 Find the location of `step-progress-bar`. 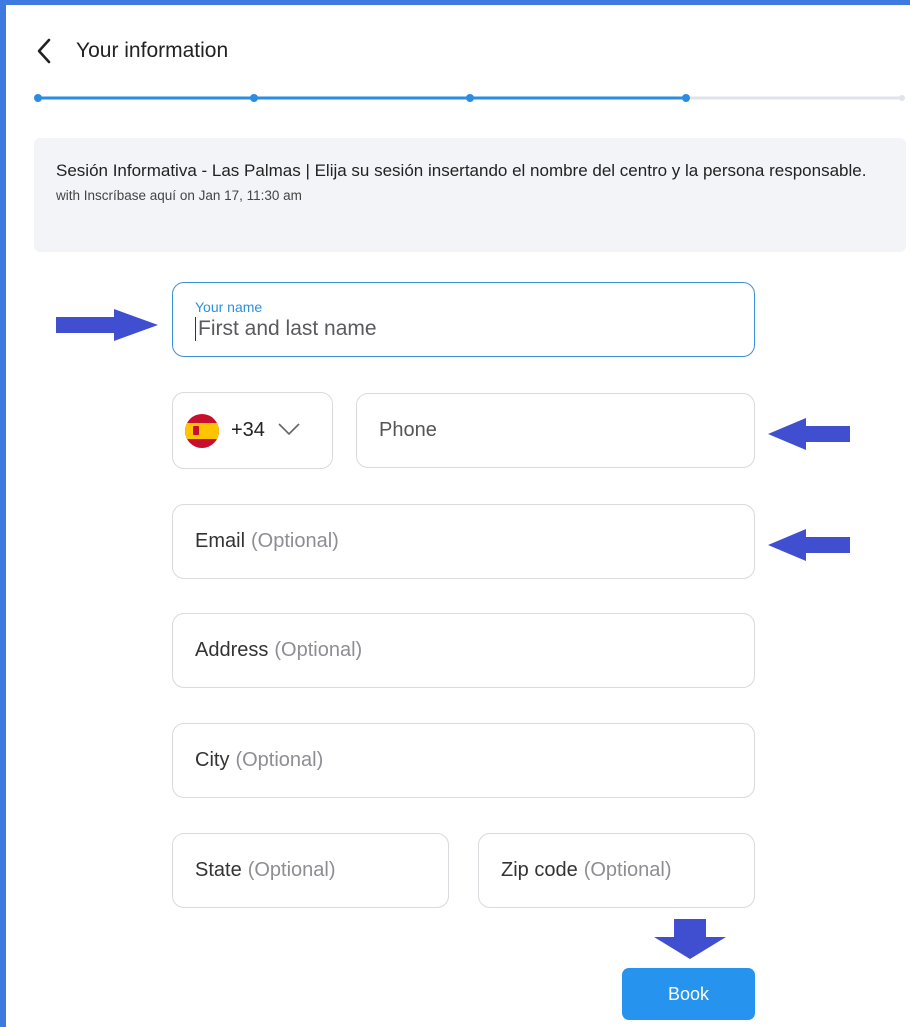

step-progress-bar is located at coordinates (470, 97).